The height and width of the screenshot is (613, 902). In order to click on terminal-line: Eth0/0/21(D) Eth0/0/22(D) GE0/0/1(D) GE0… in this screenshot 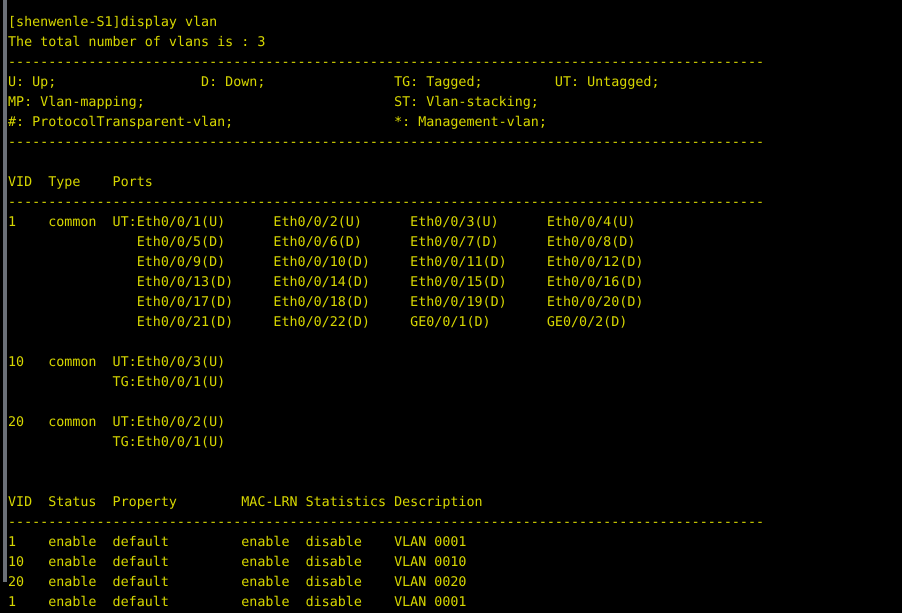, I will do `click(318, 323)`.